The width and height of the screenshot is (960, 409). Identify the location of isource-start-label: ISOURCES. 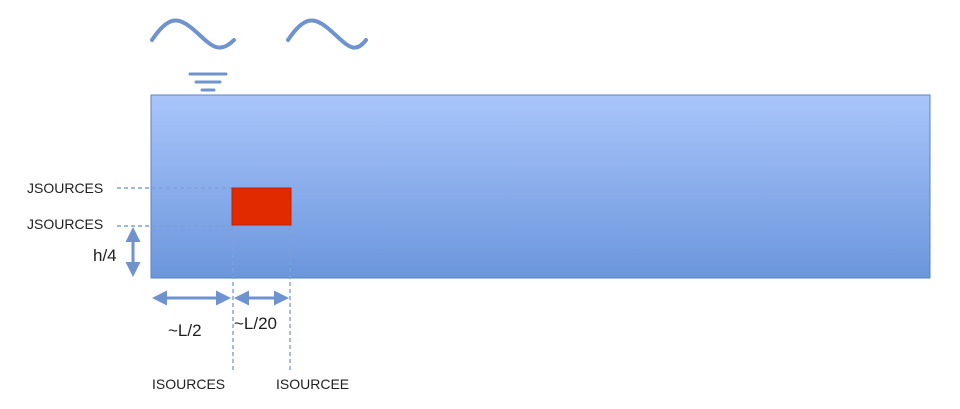
(189, 384).